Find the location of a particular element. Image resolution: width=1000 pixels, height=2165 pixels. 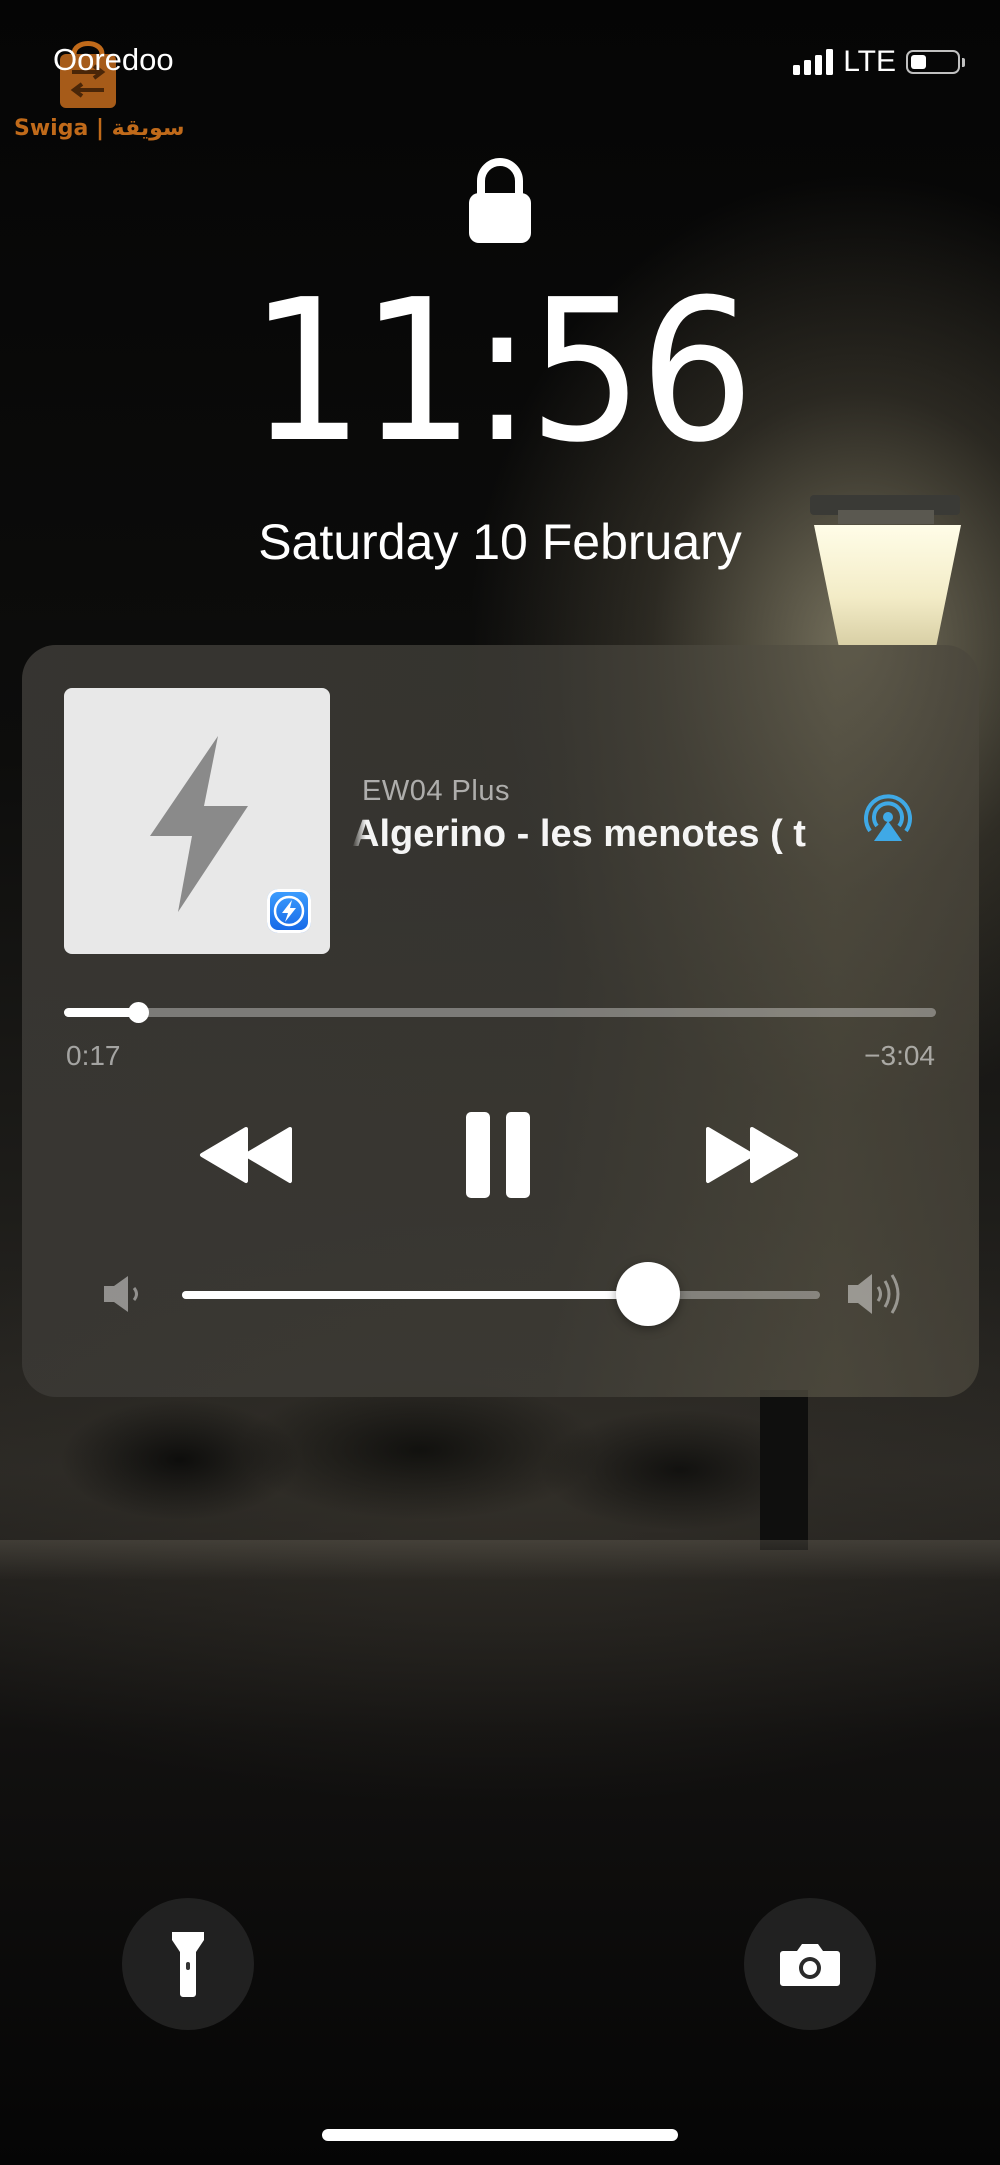

network-type: LTE is located at coordinates (869, 61).